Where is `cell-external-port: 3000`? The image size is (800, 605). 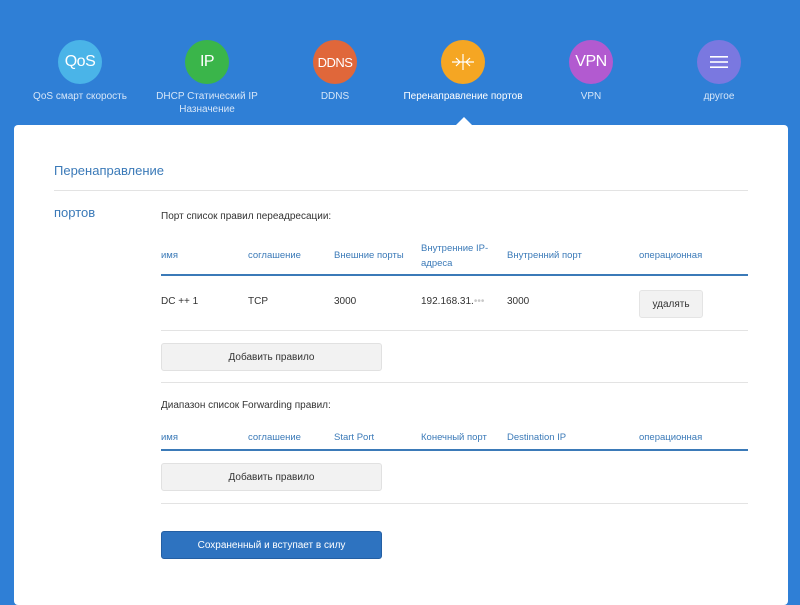
cell-external-port: 3000 is located at coordinates (345, 301).